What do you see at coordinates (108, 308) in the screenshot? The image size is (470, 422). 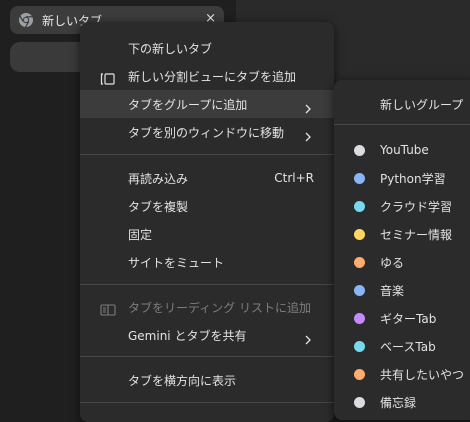 I see `reading-list-icon` at bounding box center [108, 308].